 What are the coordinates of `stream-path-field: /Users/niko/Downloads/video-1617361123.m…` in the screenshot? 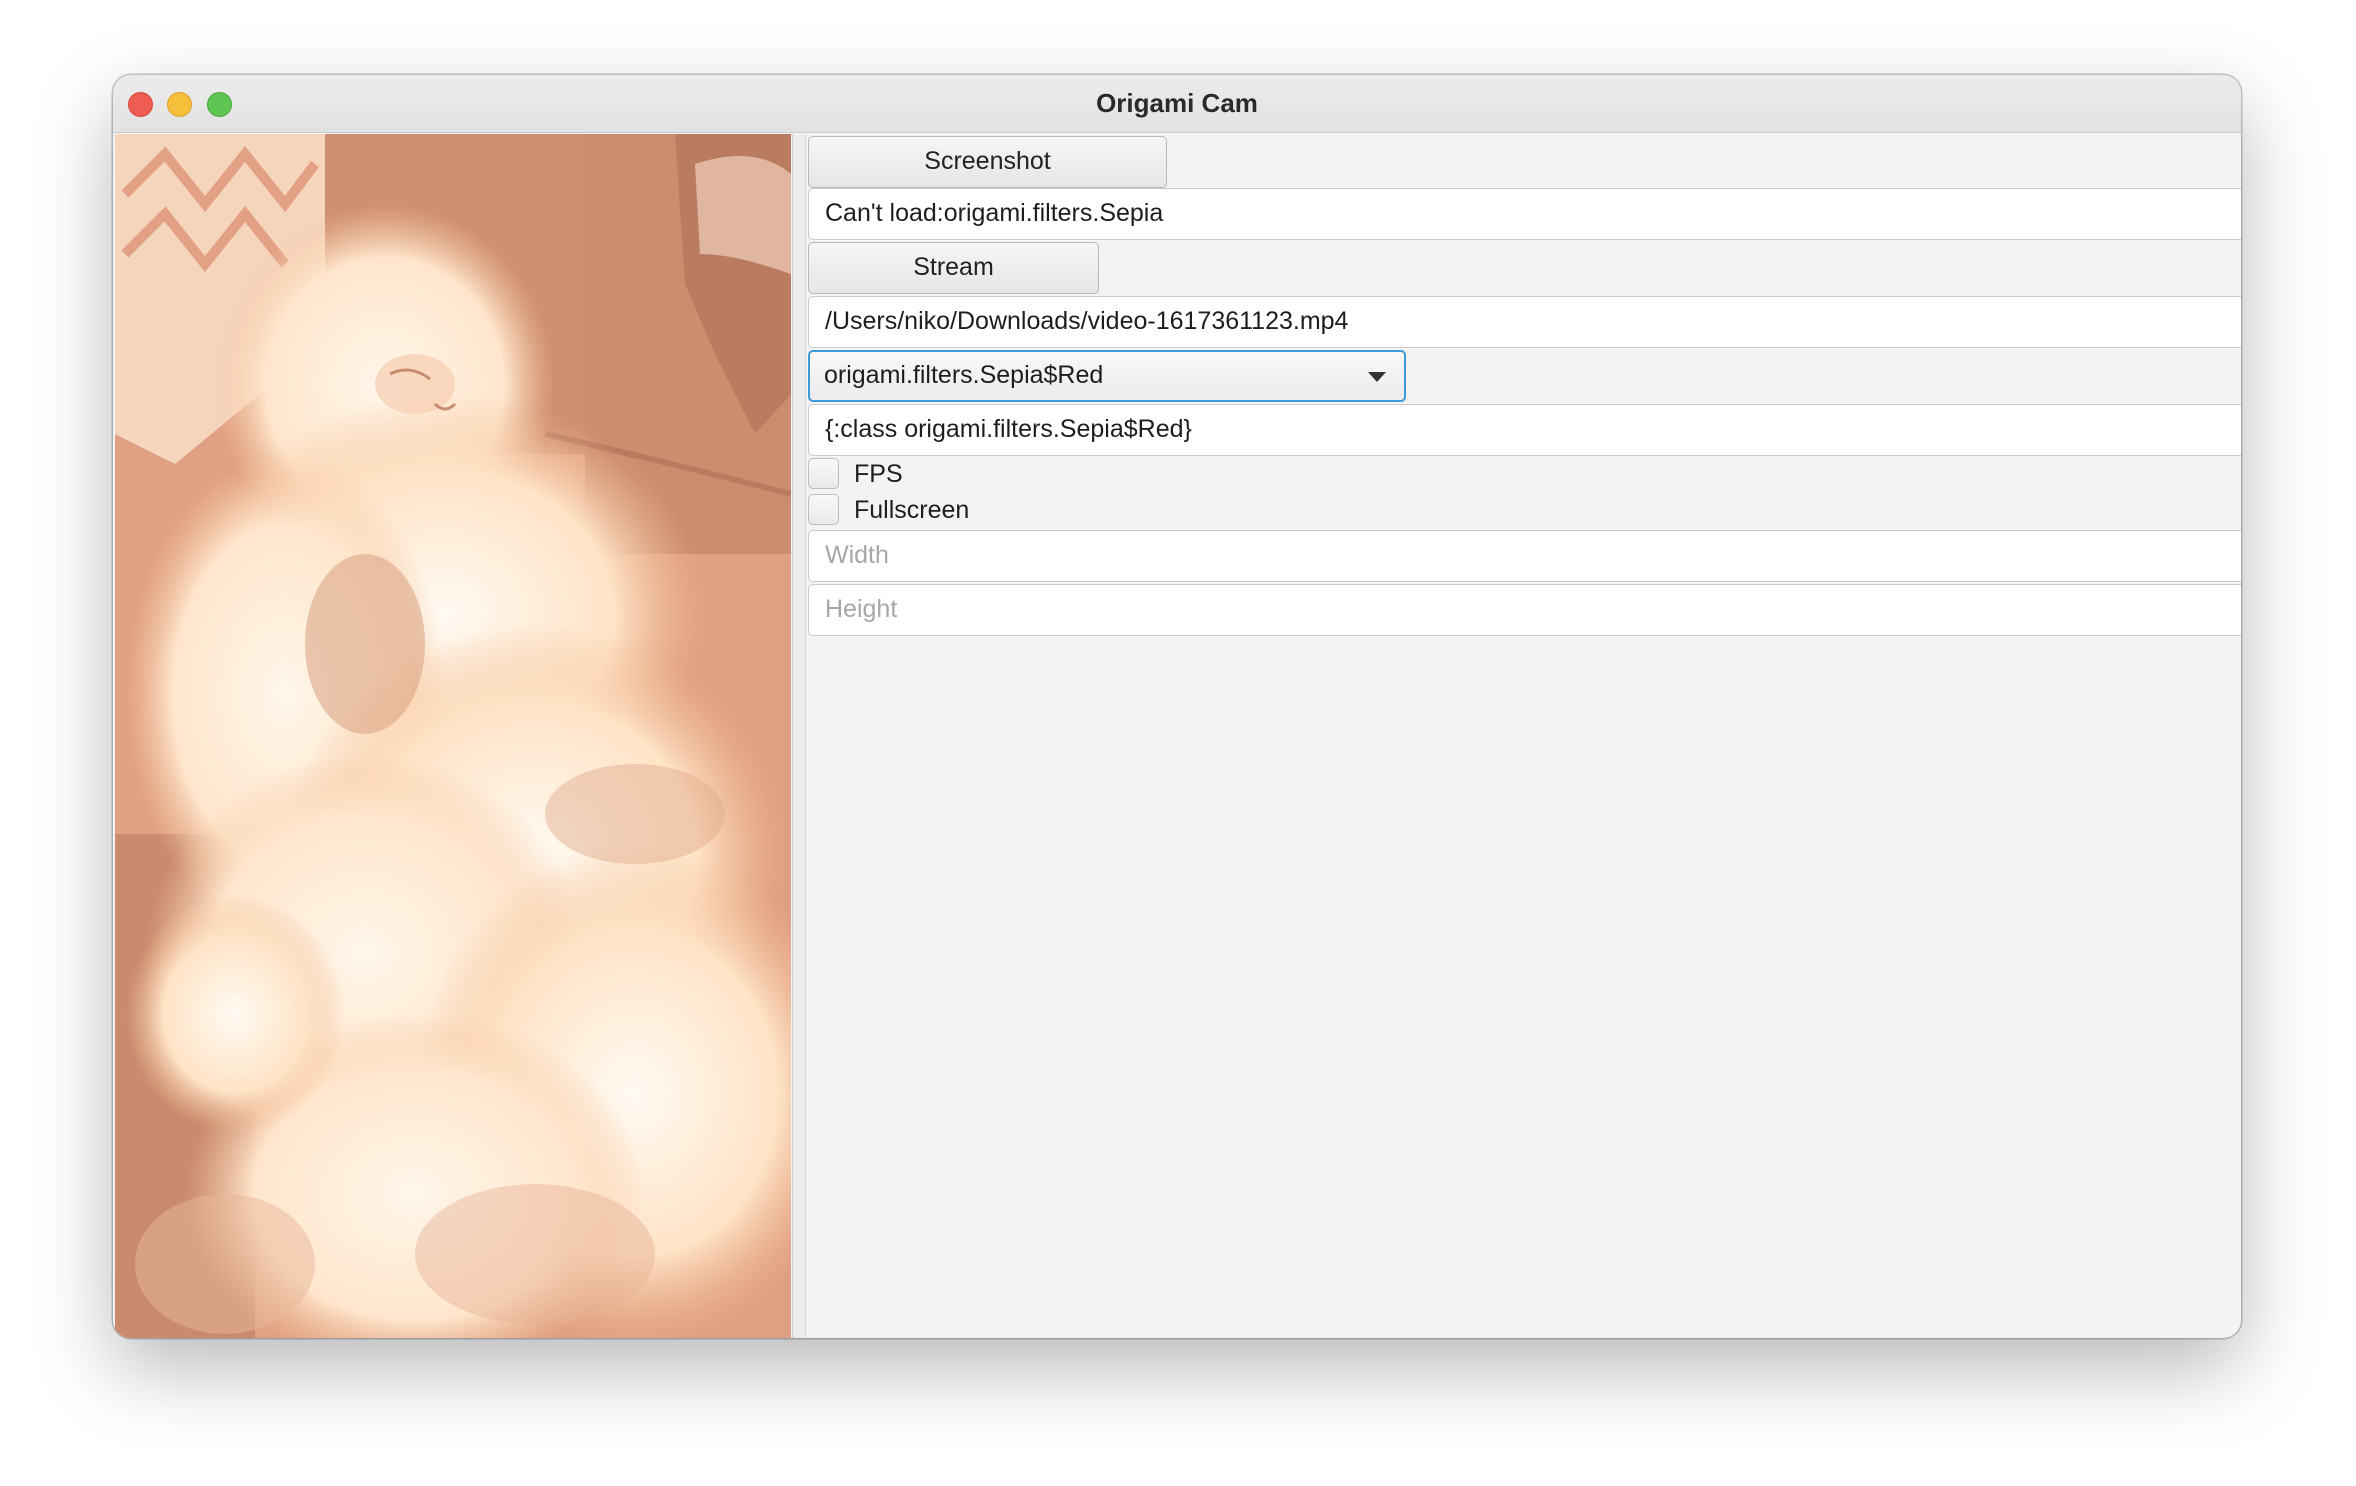 It's located at (1524, 322).